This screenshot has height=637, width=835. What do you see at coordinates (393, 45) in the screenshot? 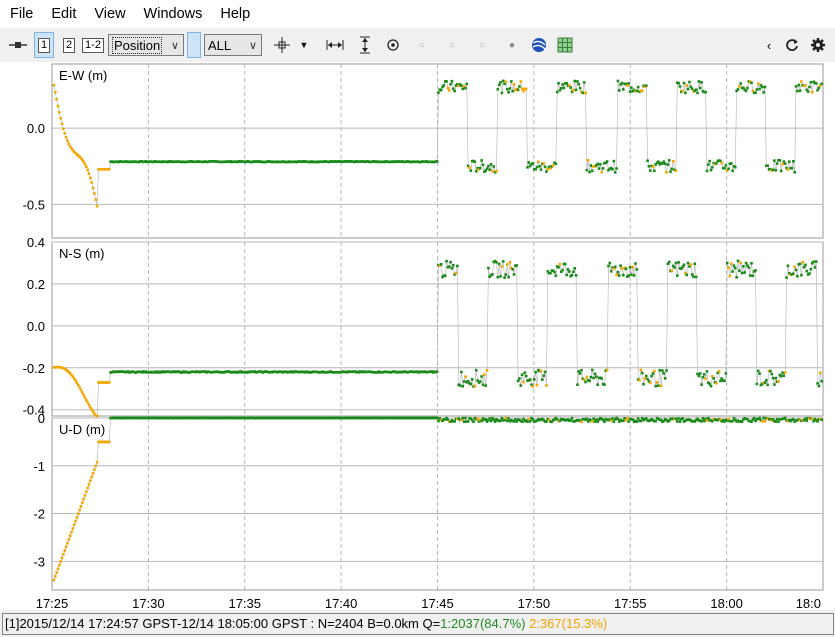
I see `center-origin-icon` at bounding box center [393, 45].